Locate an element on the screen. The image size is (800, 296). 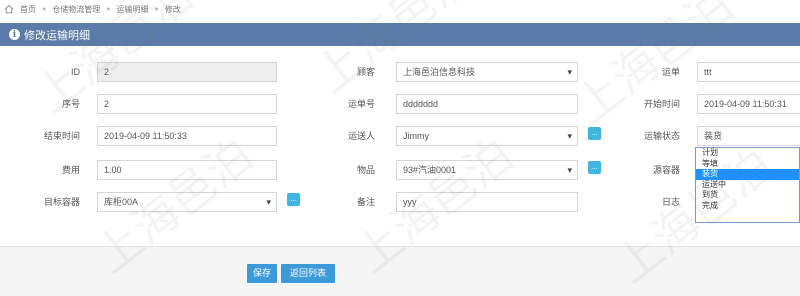
cost-field: 1.00 is located at coordinates (187, 170).